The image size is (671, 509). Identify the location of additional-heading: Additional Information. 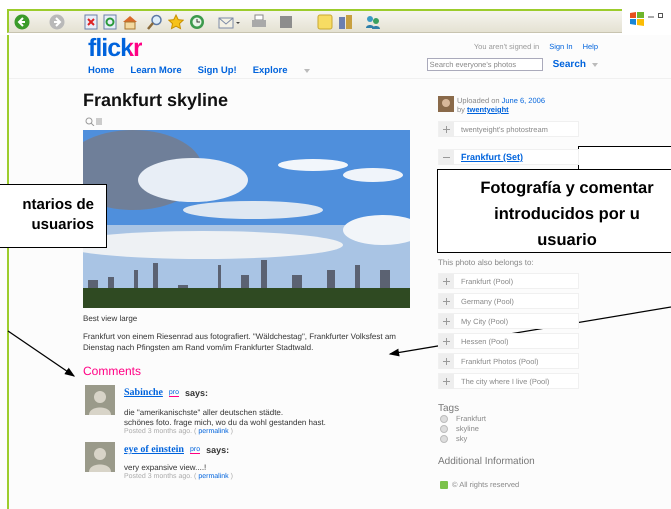
(487, 461).